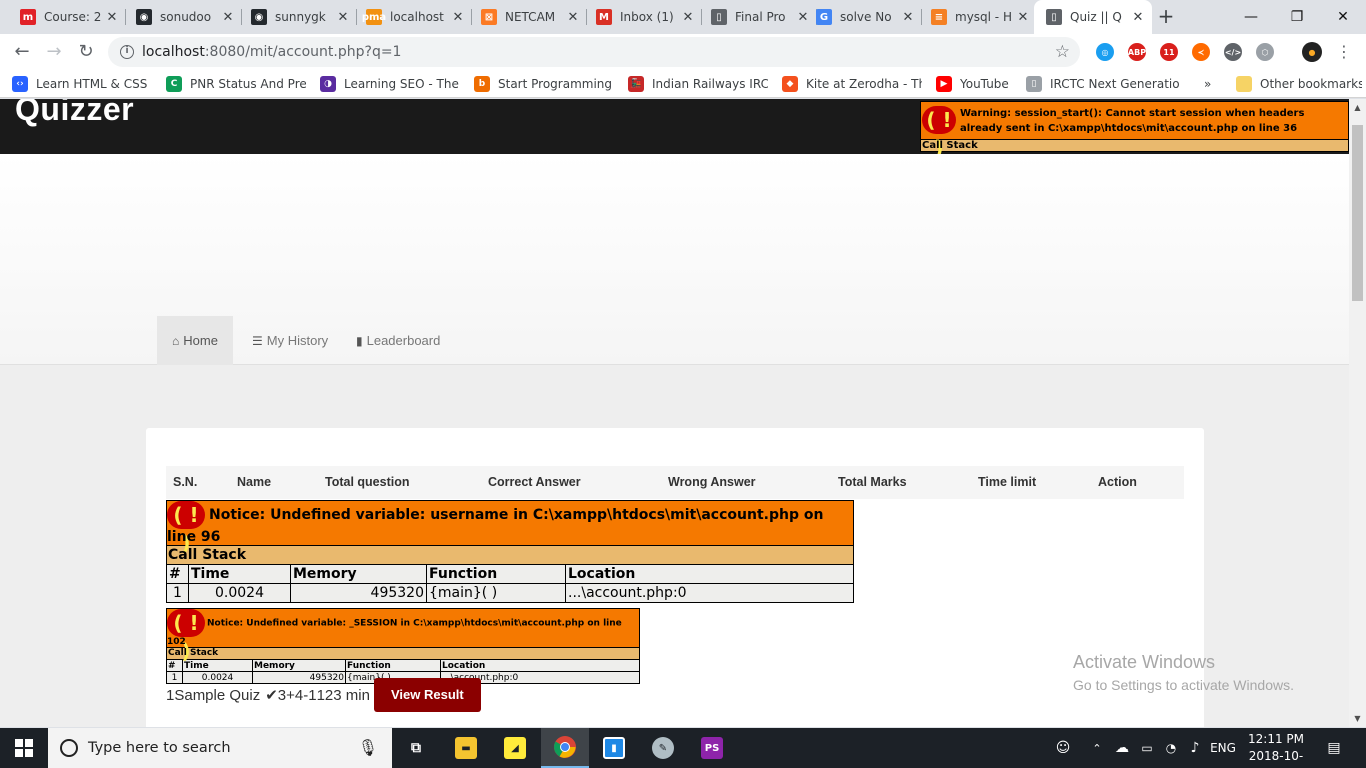 The height and width of the screenshot is (768, 1366). Describe the element at coordinates (1299, 84) in the screenshot. I see `other-bookmarks-folder: Other bookmarks` at that location.